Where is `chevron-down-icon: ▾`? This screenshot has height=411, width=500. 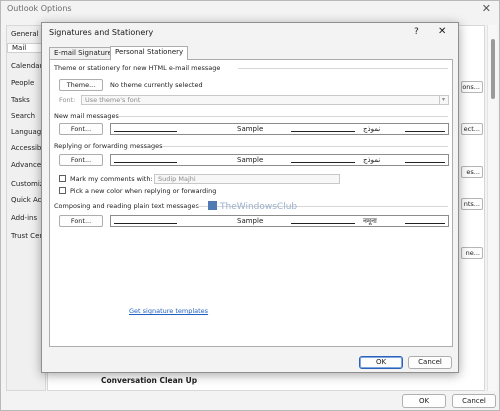 chevron-down-icon: ▾ is located at coordinates (443, 100).